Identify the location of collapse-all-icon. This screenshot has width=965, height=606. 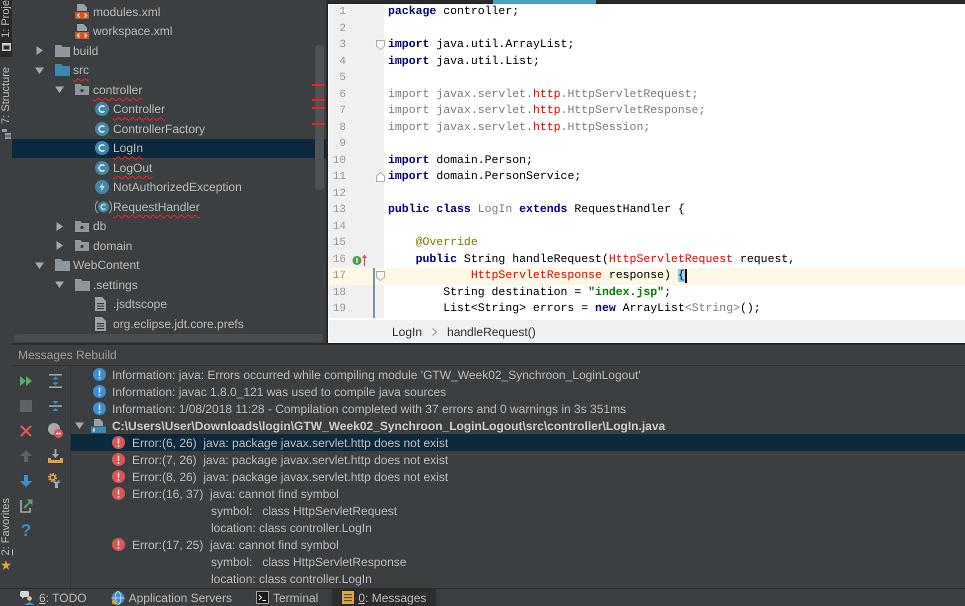
(55, 405).